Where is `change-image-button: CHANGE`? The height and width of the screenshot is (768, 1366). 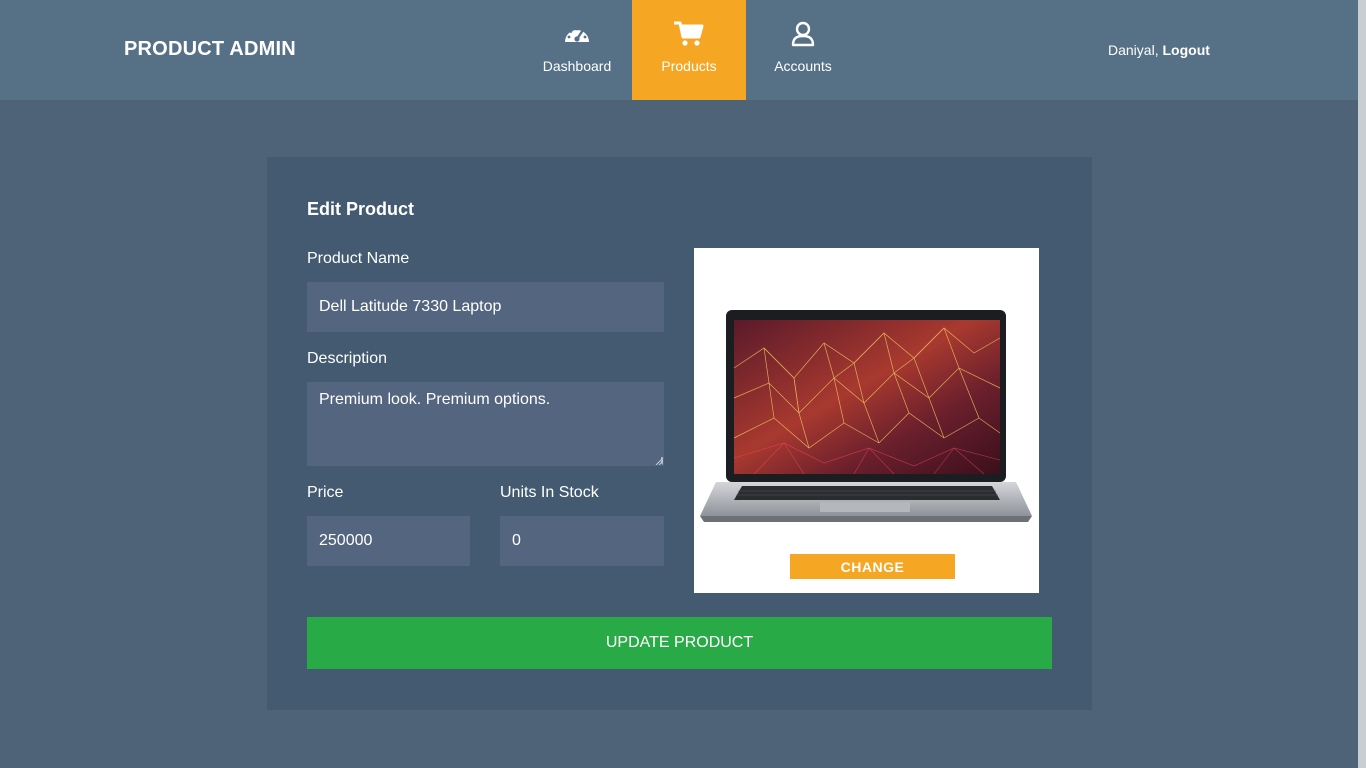
change-image-button: CHANGE is located at coordinates (872, 566).